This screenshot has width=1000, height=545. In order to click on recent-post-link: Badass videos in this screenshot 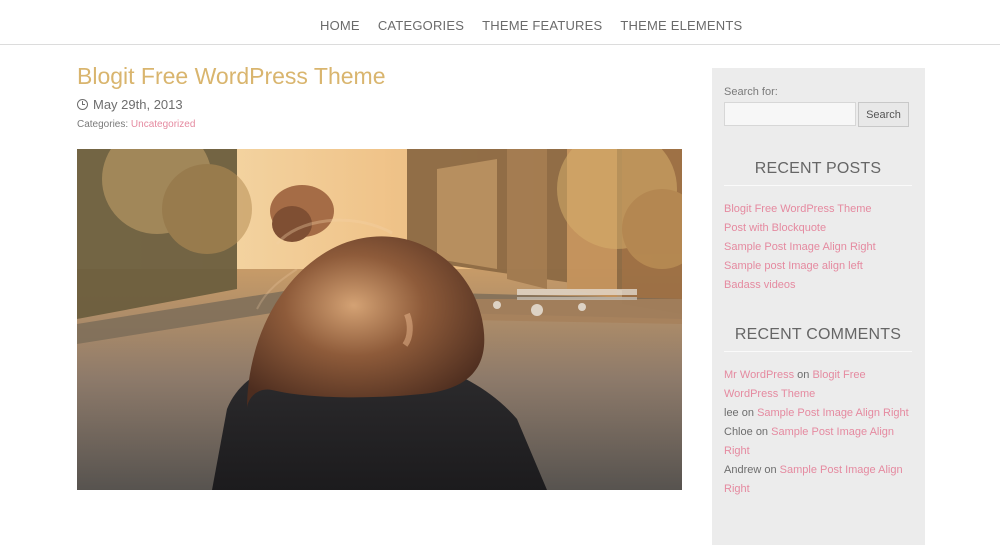, I will do `click(800, 285)`.